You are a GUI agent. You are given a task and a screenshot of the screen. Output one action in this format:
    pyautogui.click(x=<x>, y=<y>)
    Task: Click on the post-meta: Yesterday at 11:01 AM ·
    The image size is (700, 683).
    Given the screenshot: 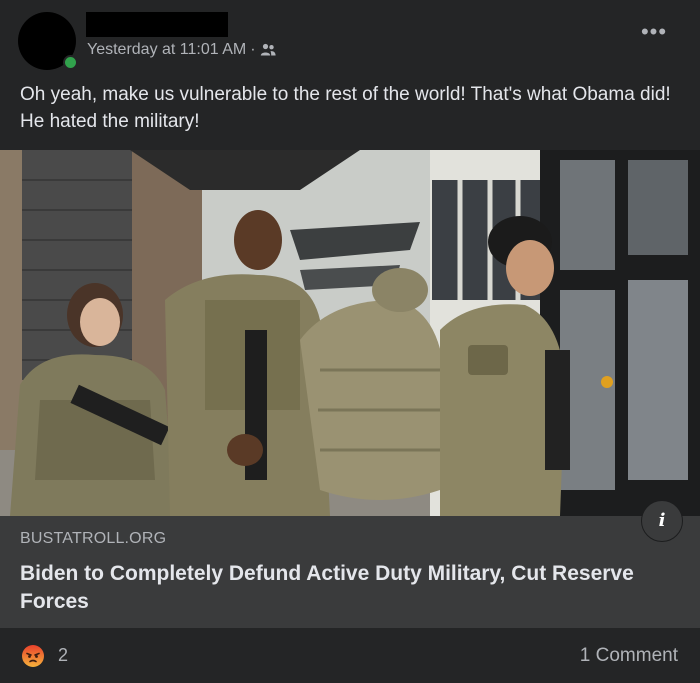 What is the action you would take?
    pyautogui.click(x=181, y=50)
    